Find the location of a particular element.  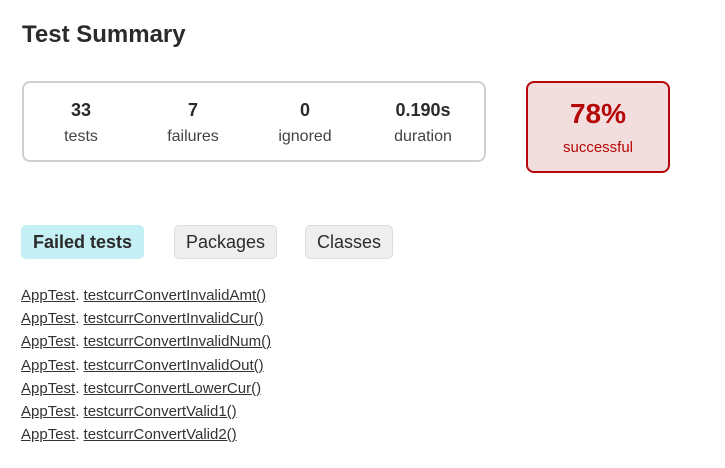

tests-label: tests is located at coordinates (81, 136).